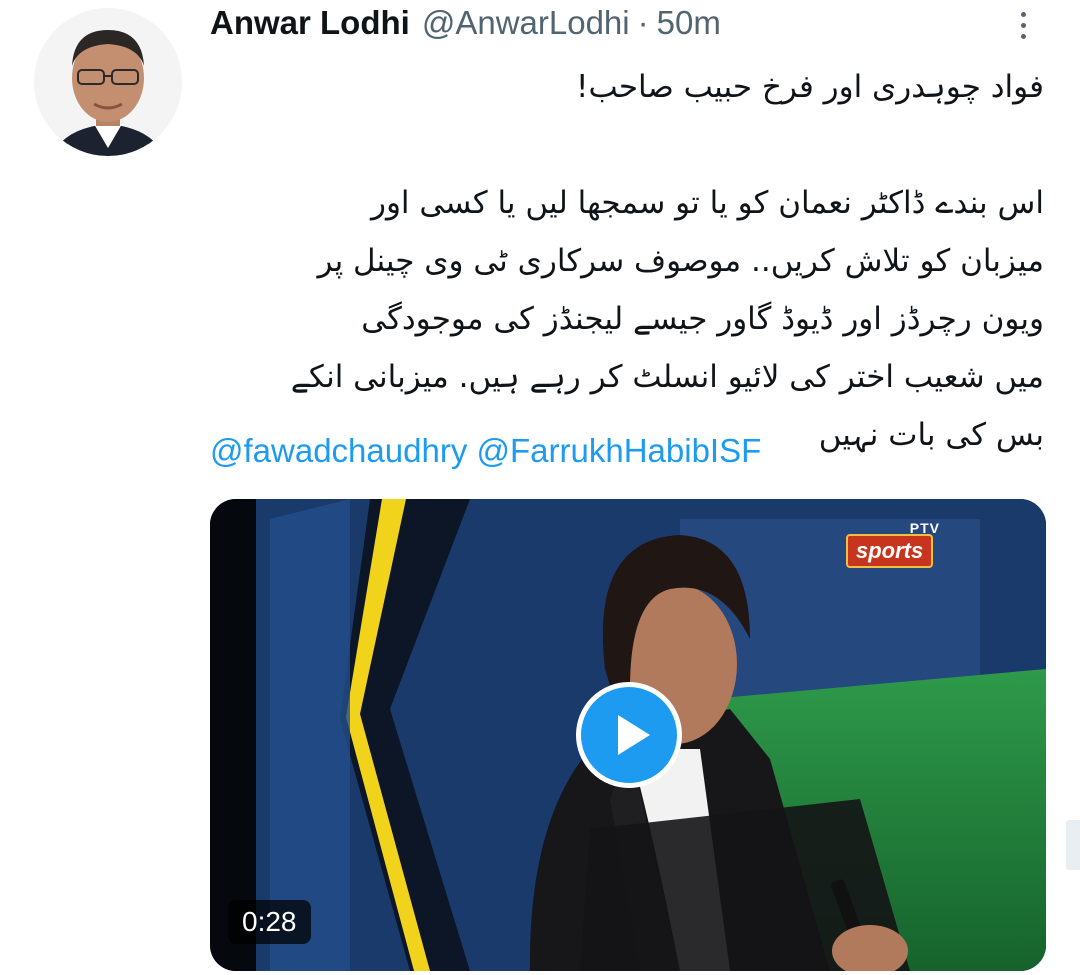  Describe the element at coordinates (810, 87) in the screenshot. I see `tweet-text-line: فواد چوہدری اور فرخ حبیب صاحب!` at that location.